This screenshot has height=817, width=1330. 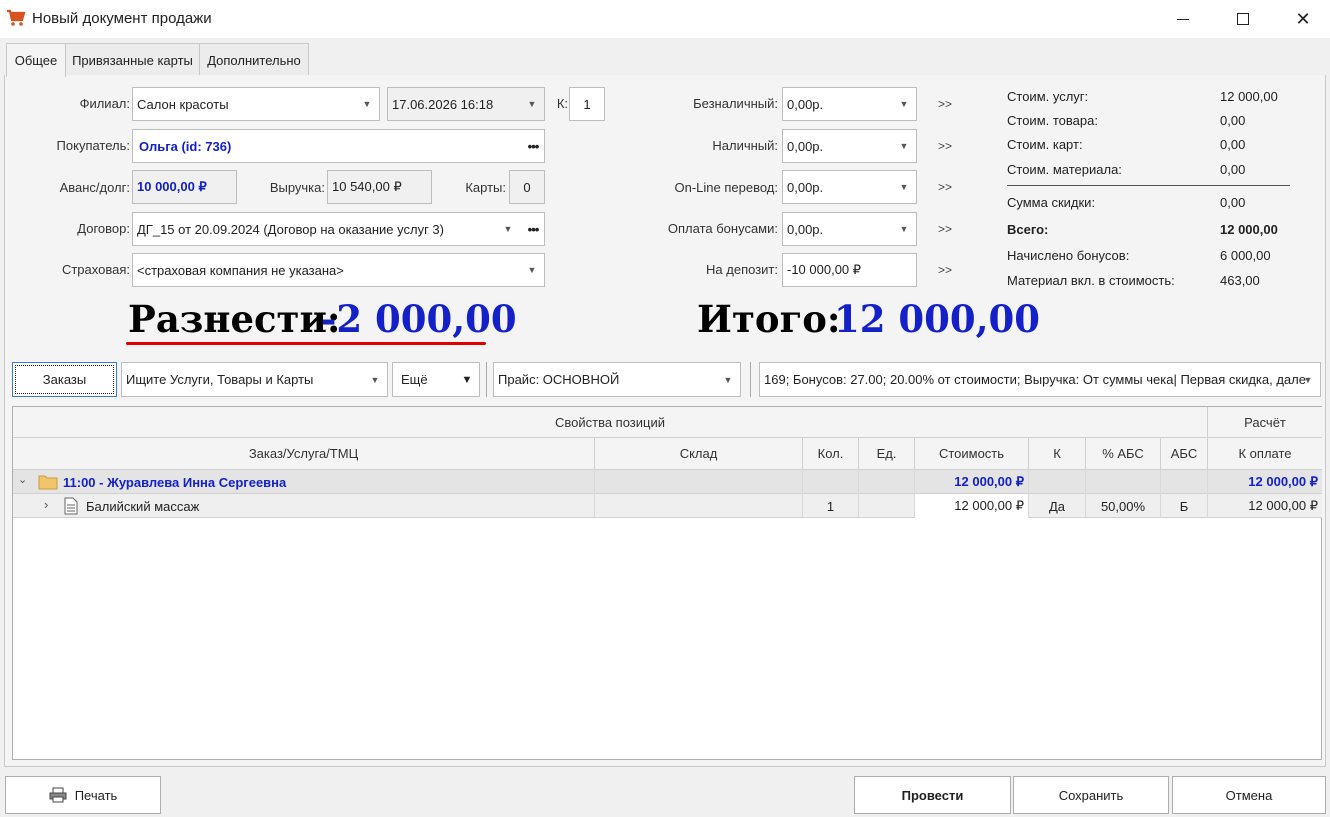 I want to click on col-header-warehouse: Склад, so click(x=699, y=454).